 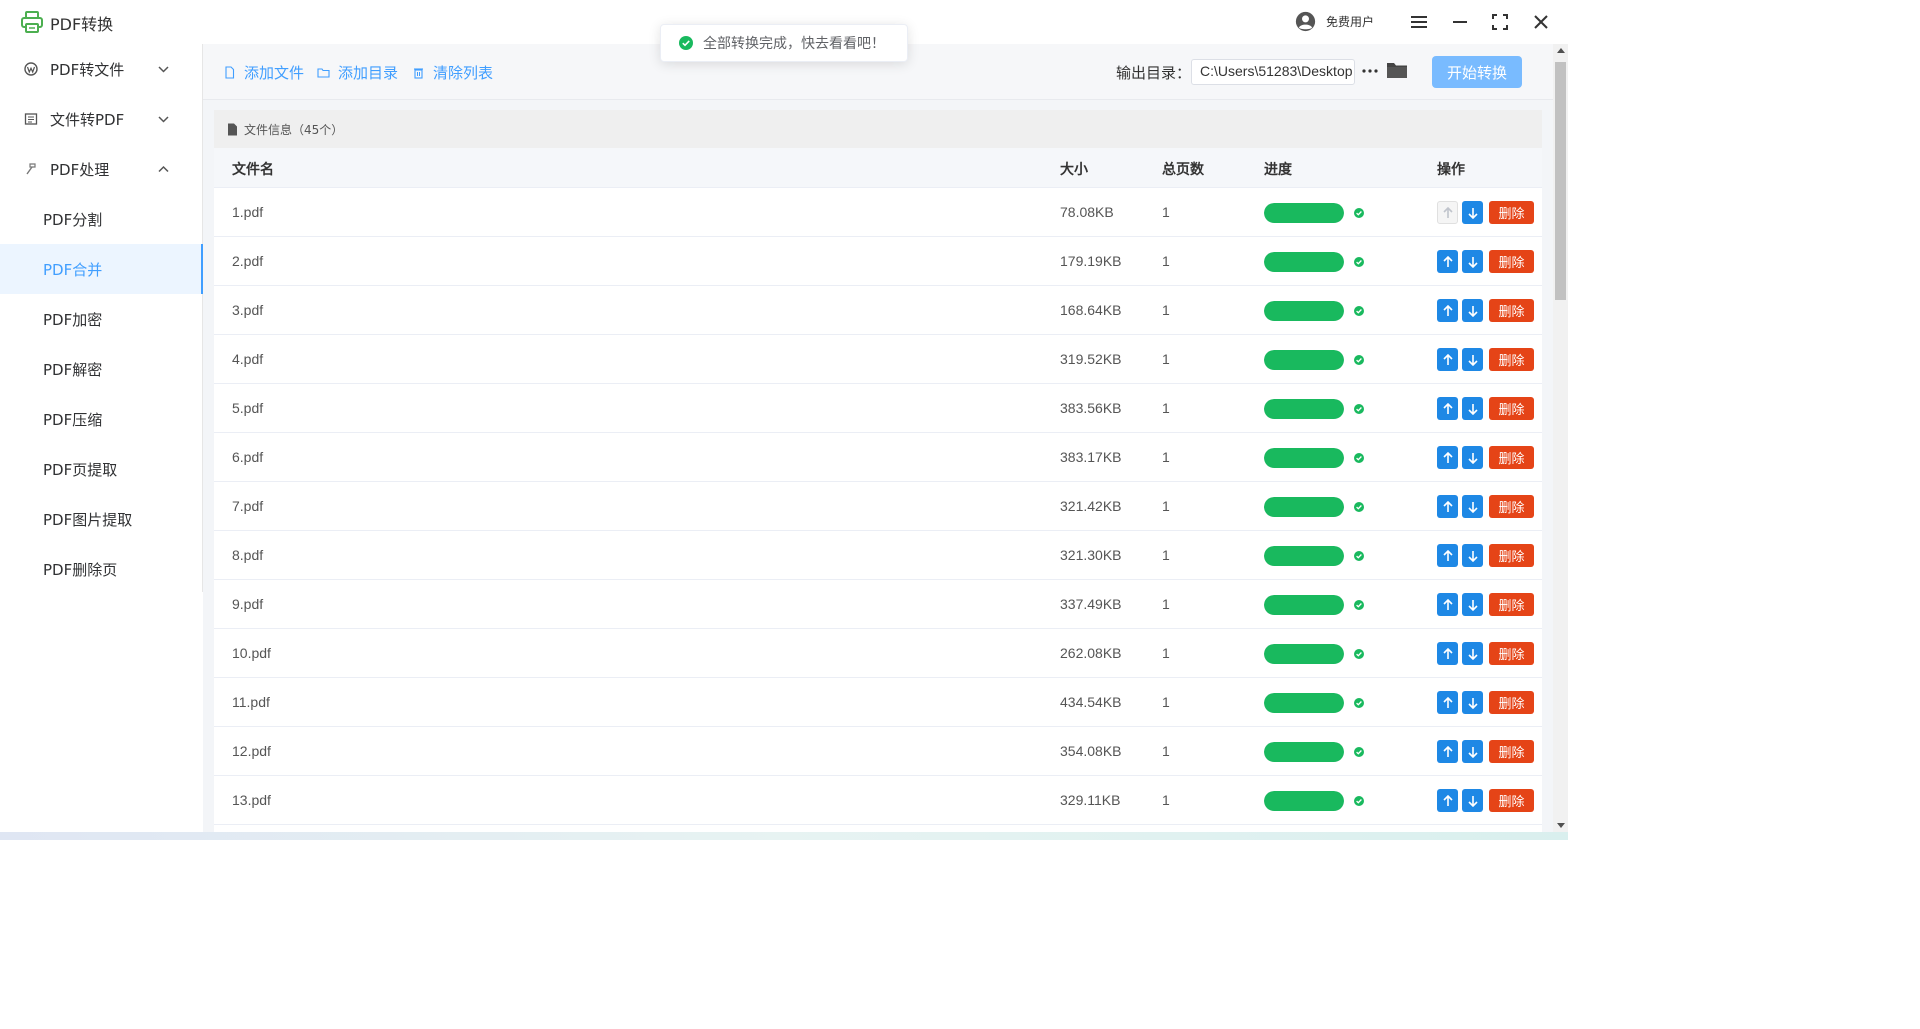 I want to click on file-size: 78.08KB, so click(x=1087, y=212).